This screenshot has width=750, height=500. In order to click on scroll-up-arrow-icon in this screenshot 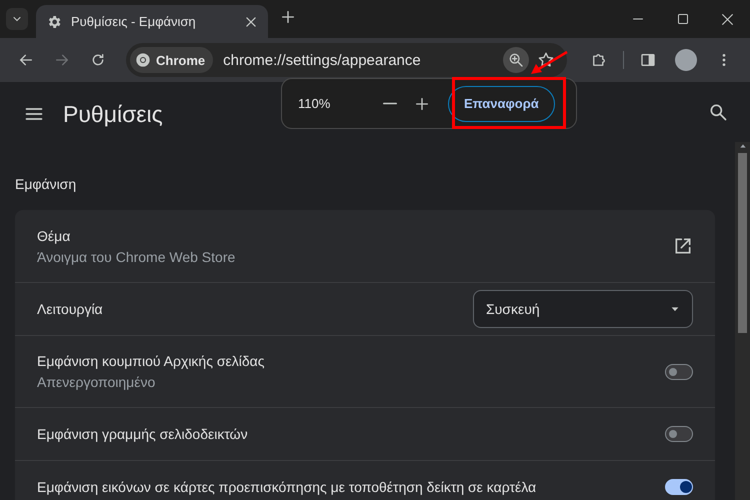, I will do `click(742, 146)`.